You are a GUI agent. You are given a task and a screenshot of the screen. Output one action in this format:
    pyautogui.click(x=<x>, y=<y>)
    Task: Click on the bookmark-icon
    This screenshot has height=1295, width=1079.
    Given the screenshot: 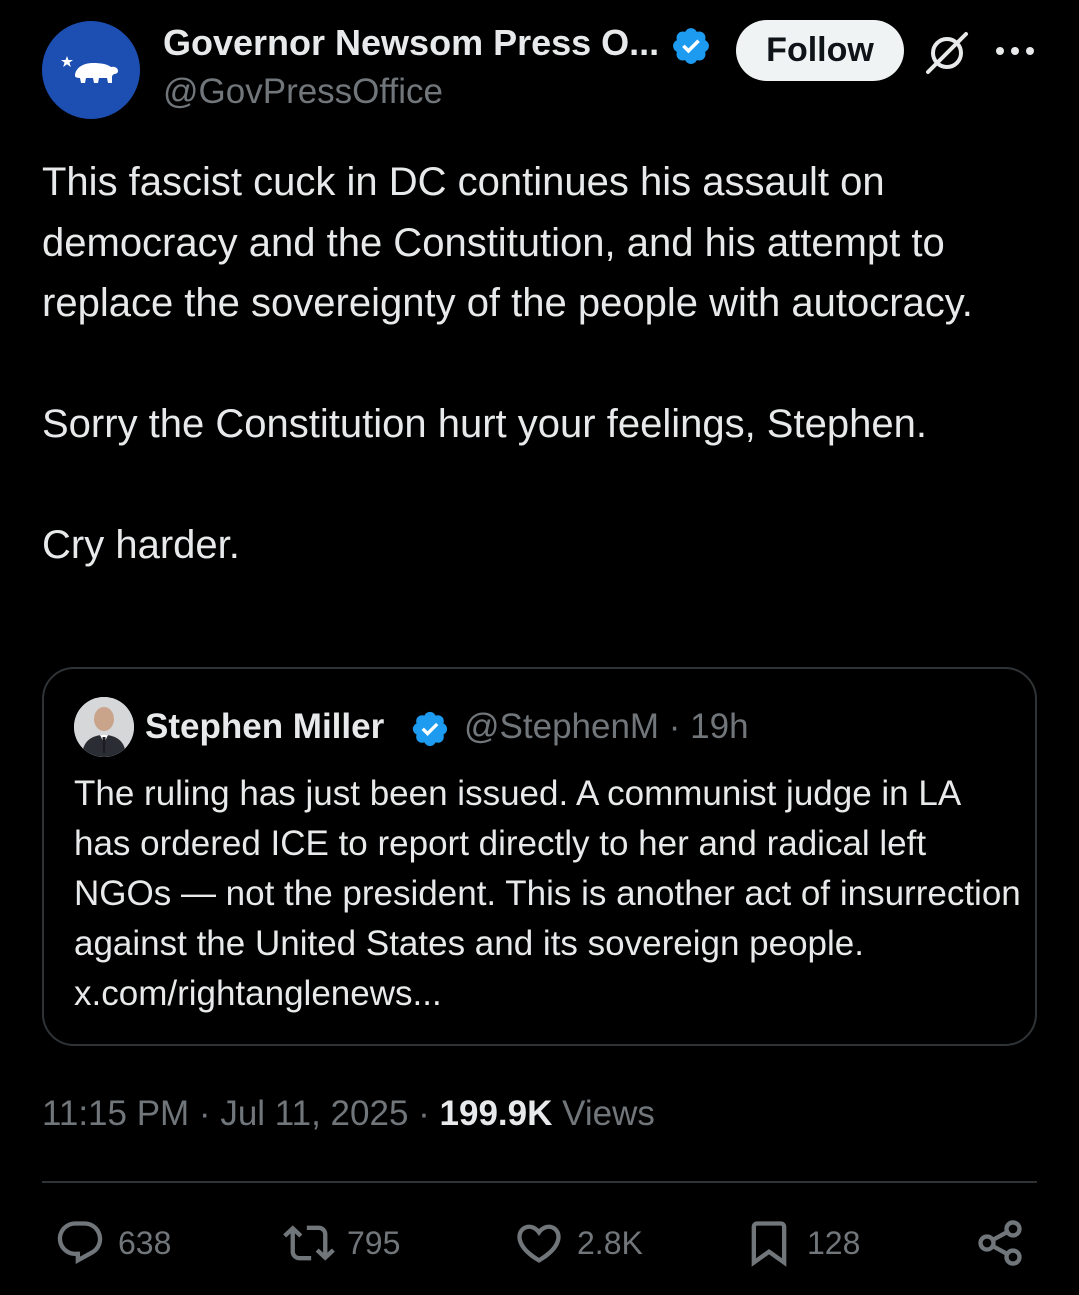 What is the action you would take?
    pyautogui.click(x=769, y=1244)
    